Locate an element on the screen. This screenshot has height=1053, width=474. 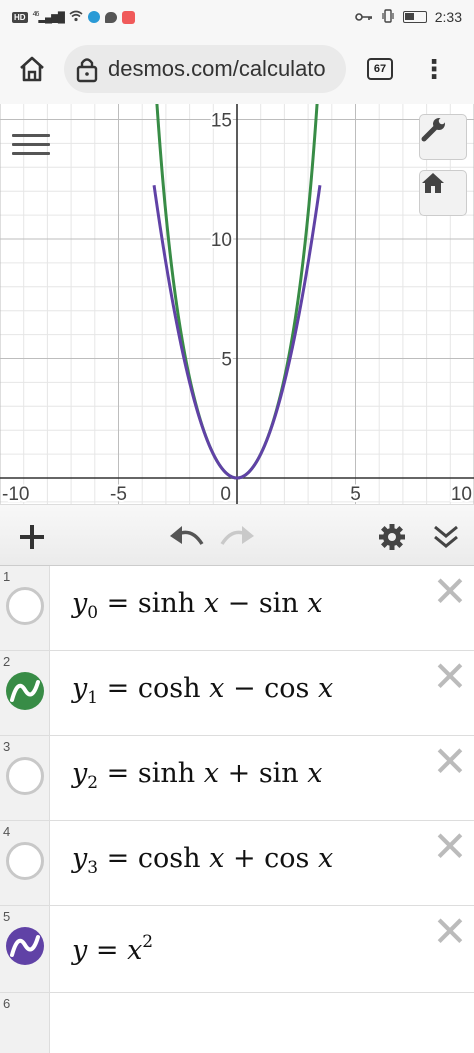
expression-gutter: 3 is located at coordinates (25, 778).